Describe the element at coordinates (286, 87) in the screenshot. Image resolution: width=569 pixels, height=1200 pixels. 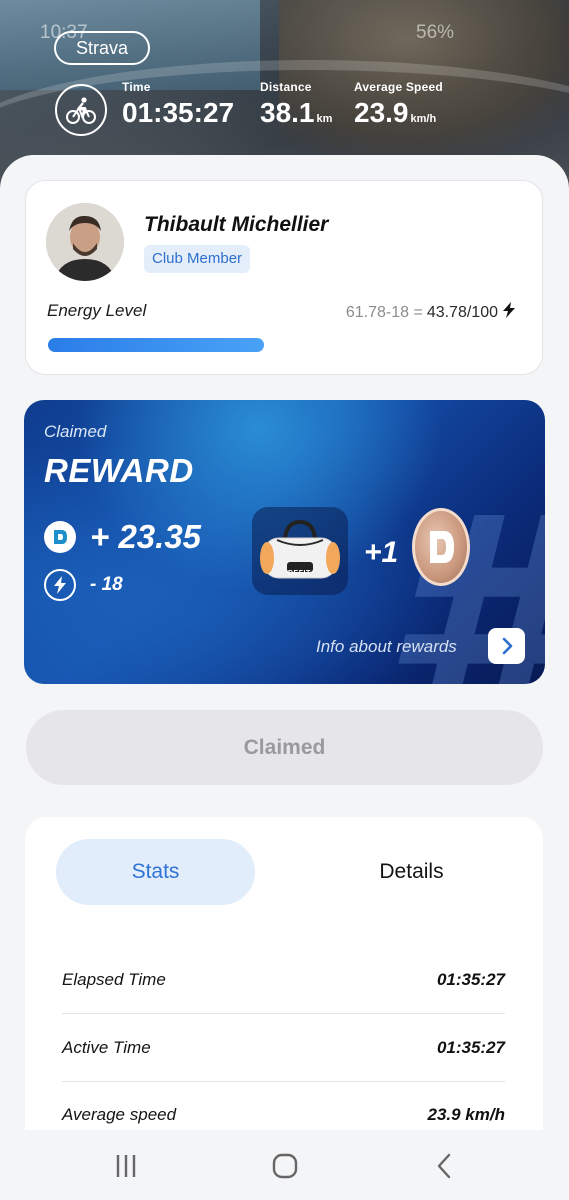
I see `metric-distance-label: Distance` at that location.